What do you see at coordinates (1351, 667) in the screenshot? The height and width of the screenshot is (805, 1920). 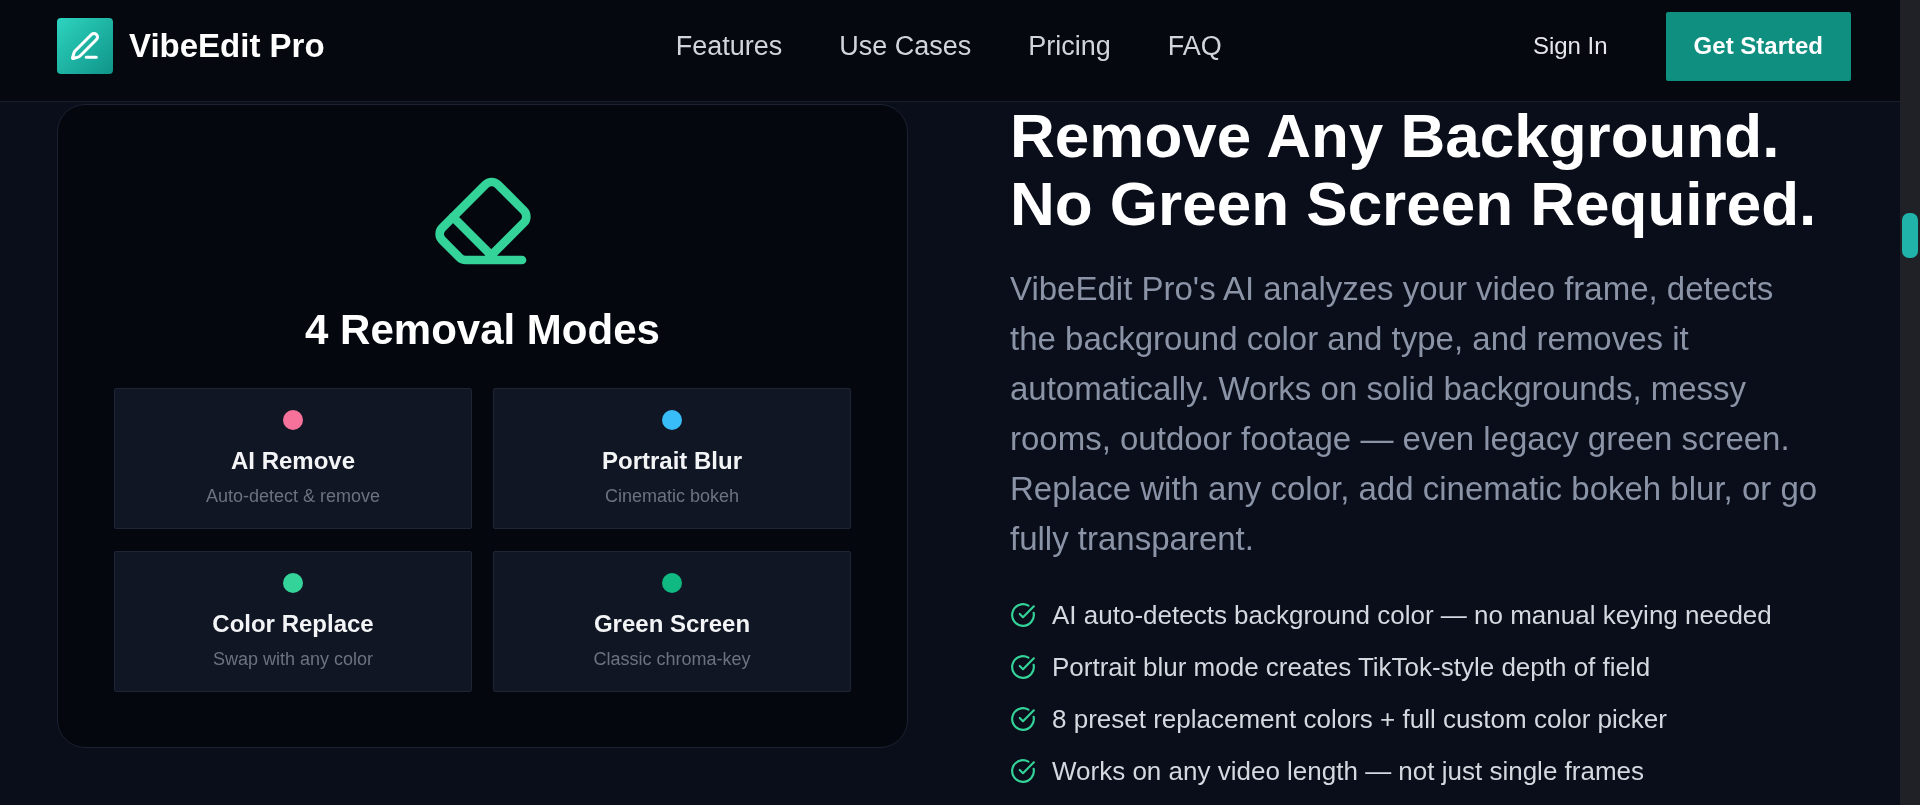 I see `feature-text: Portrait blur mode creates TikTok-style depth of field` at bounding box center [1351, 667].